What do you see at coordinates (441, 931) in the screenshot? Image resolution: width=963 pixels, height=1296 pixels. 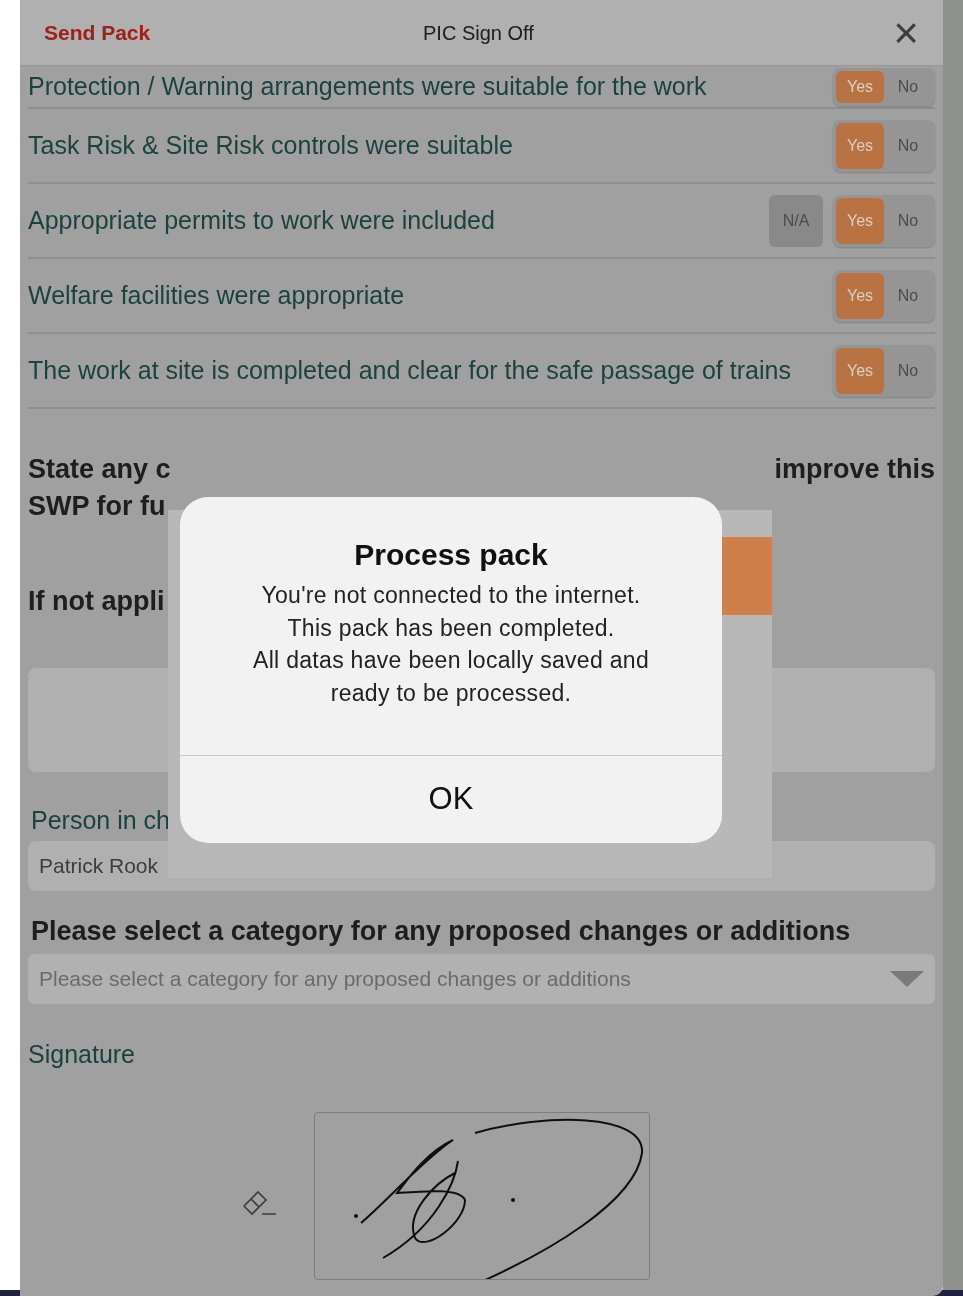 I see `section-heading: Please select a category for any proposed changes or additions` at bounding box center [441, 931].